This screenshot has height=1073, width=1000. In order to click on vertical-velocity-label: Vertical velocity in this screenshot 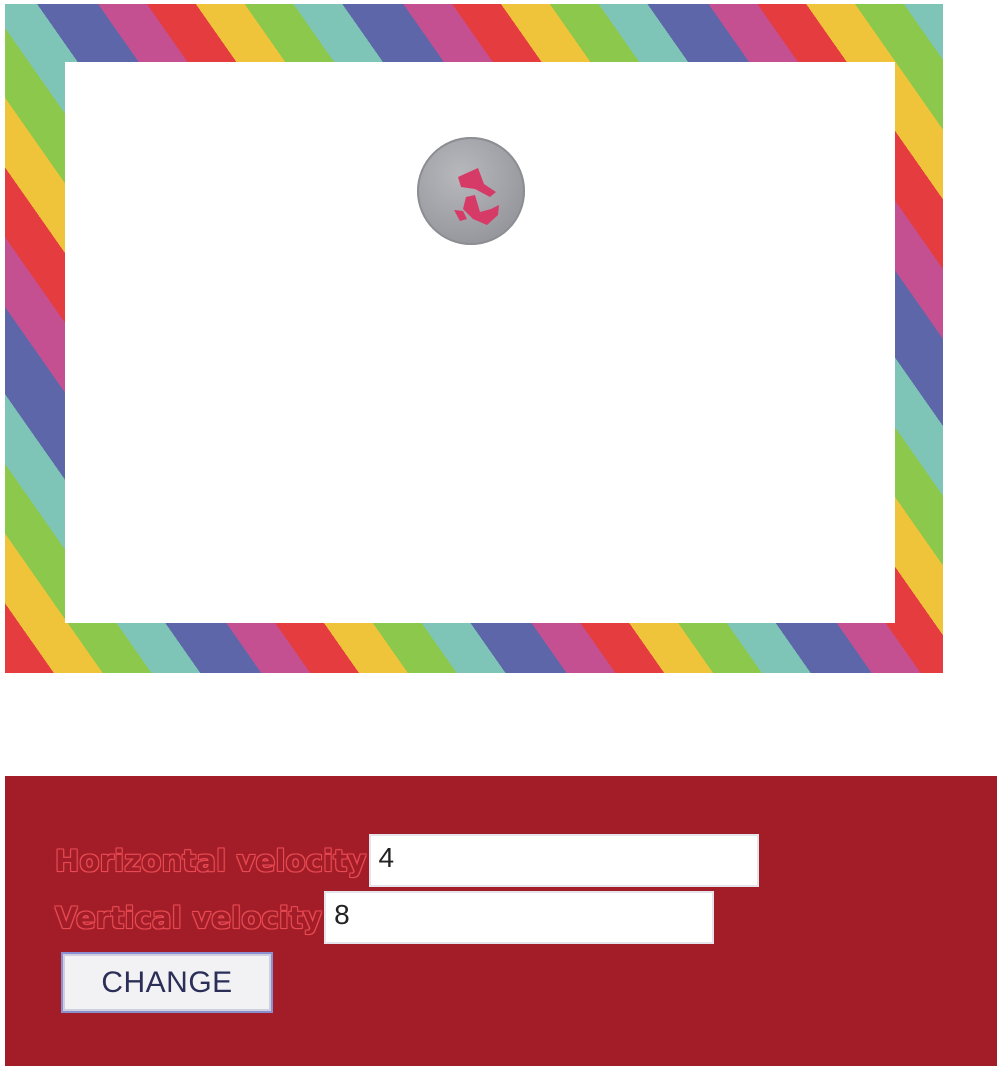, I will do `click(189, 917)`.